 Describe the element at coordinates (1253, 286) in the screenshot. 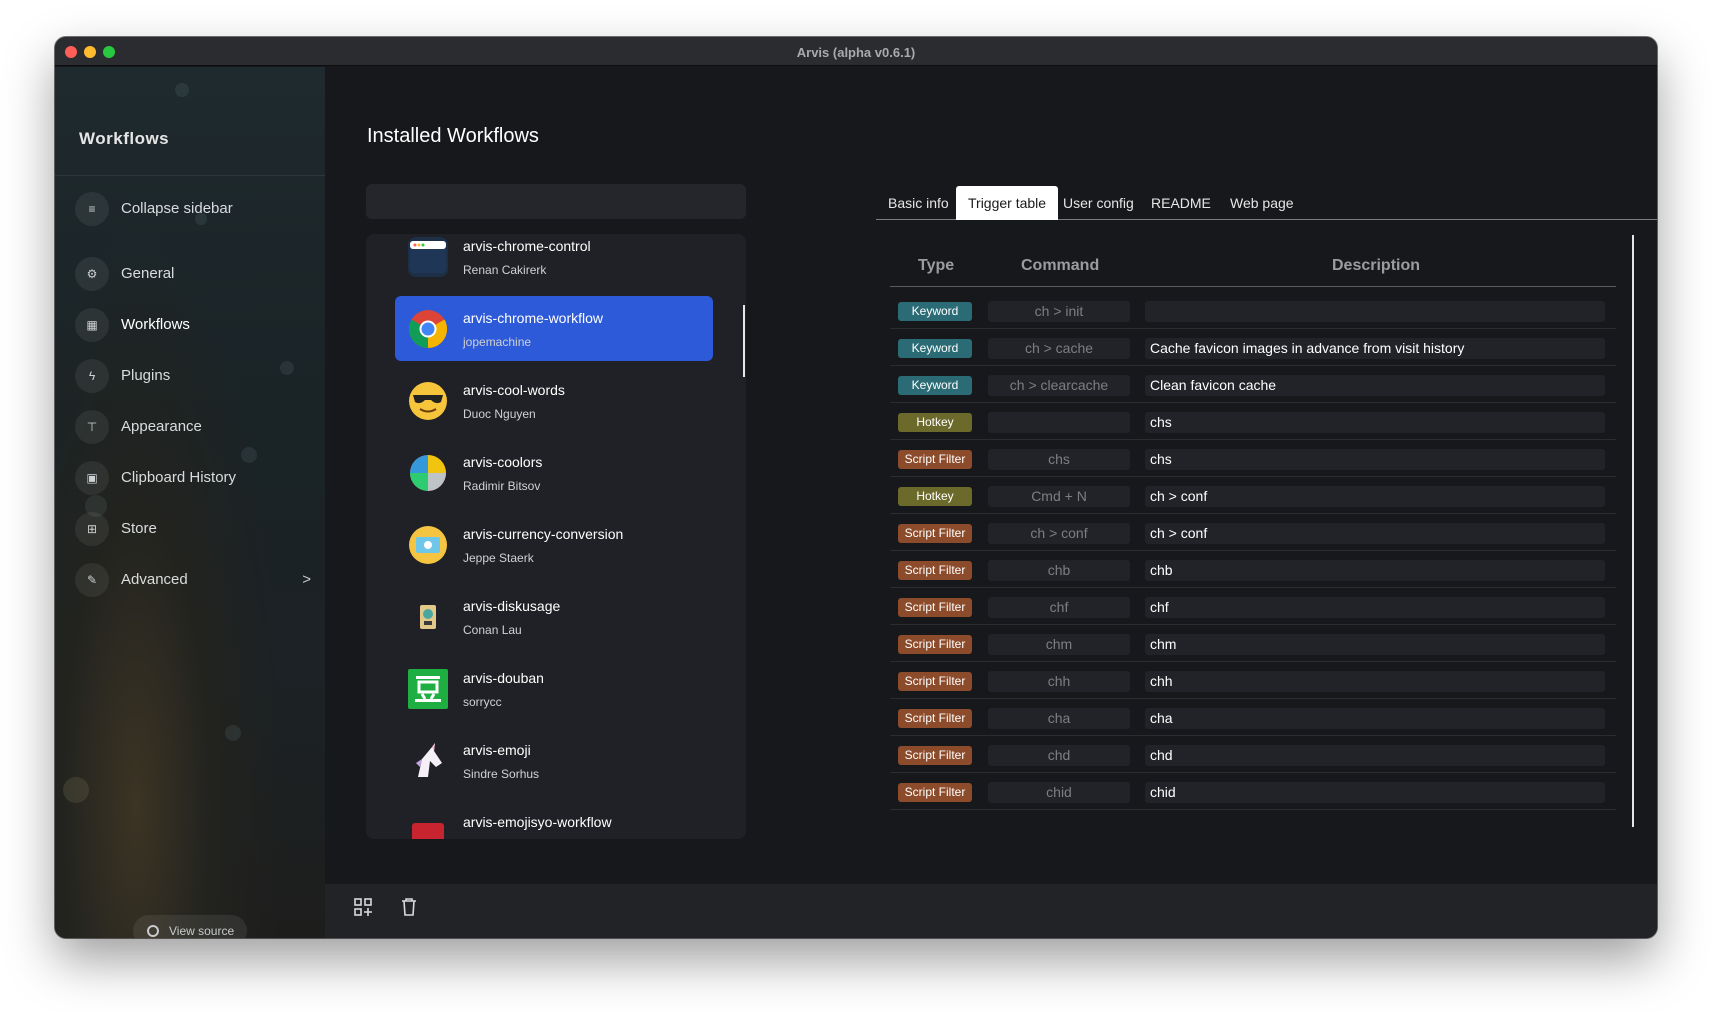

I see `table-header-divider` at that location.